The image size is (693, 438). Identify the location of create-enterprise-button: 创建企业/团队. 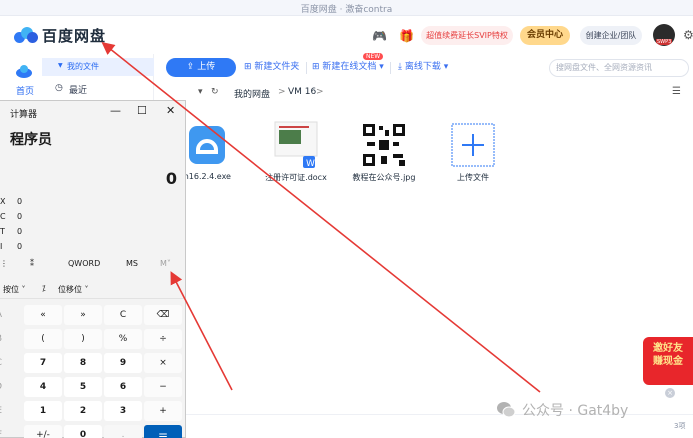
(611, 35).